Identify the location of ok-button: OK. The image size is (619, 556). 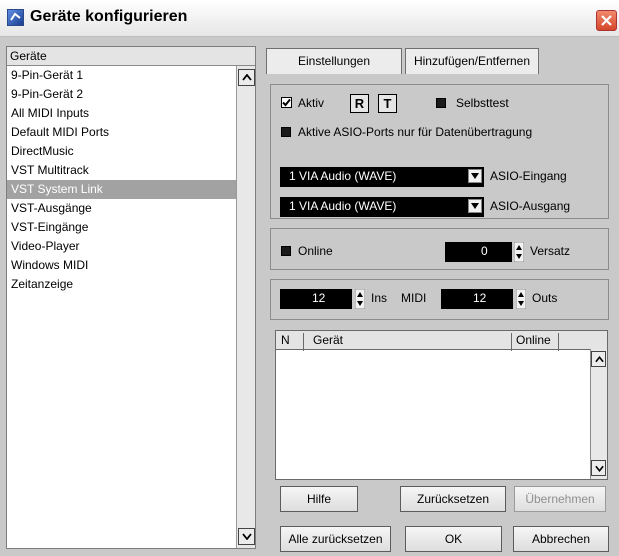
(453, 539).